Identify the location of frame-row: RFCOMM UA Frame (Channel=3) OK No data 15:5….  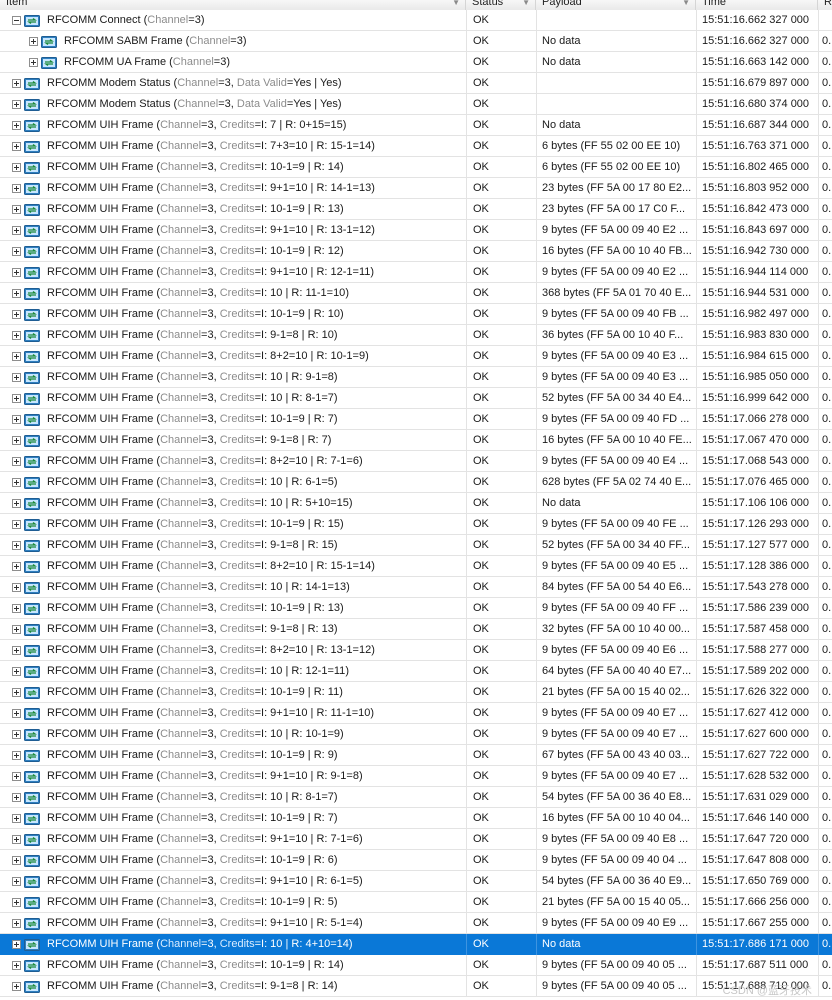
(416, 62).